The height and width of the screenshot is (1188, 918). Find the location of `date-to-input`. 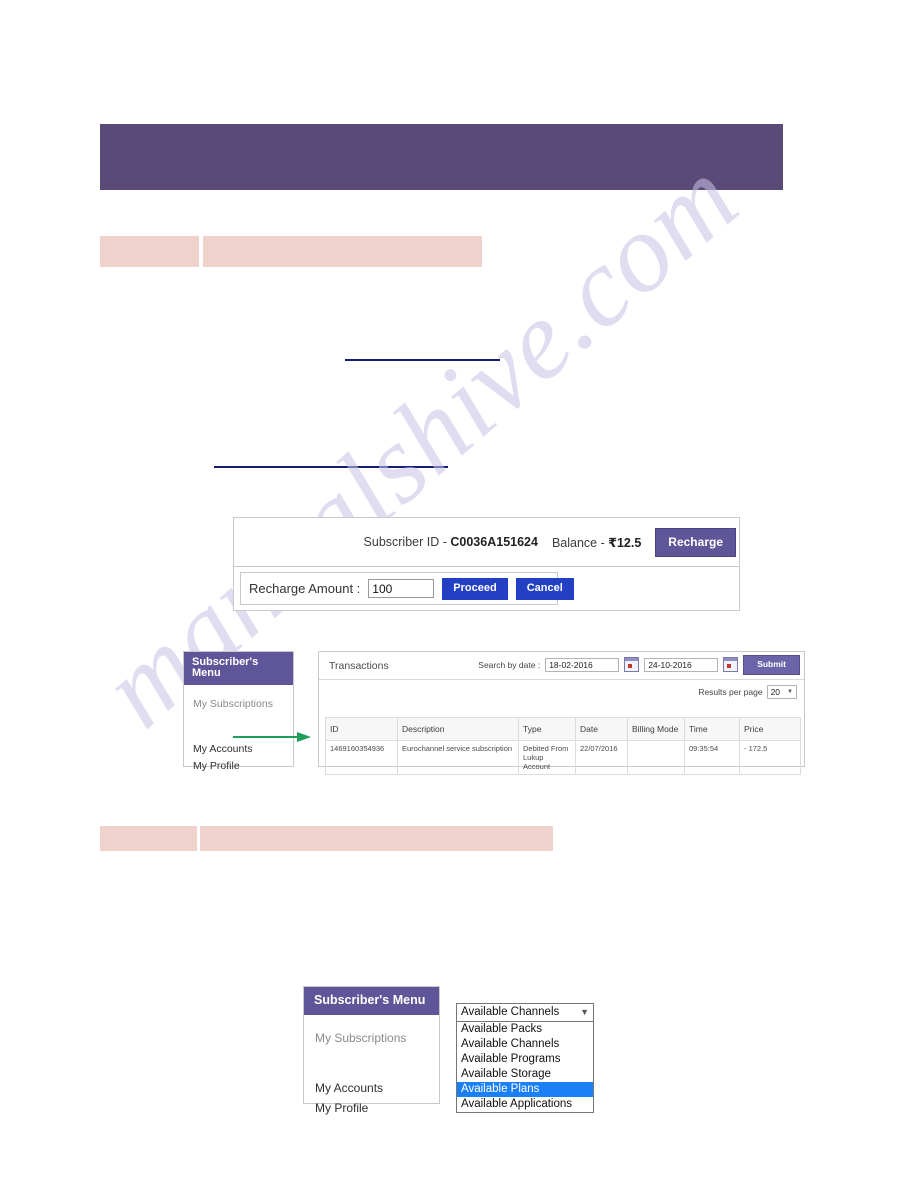

date-to-input is located at coordinates (681, 664).